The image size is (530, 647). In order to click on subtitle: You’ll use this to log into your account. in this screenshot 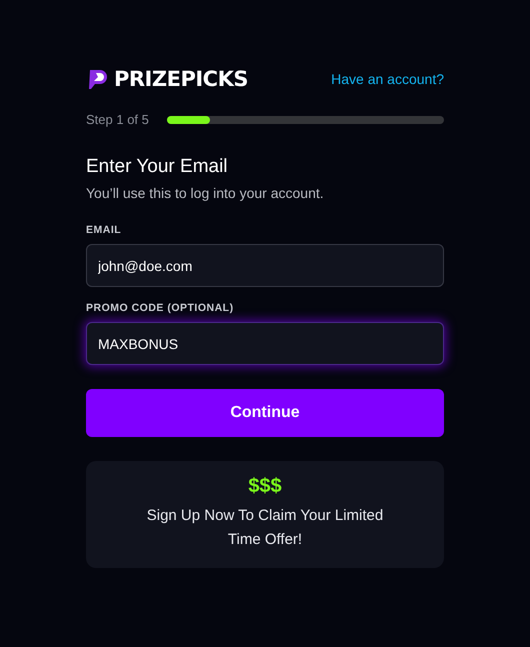, I will do `click(205, 193)`.